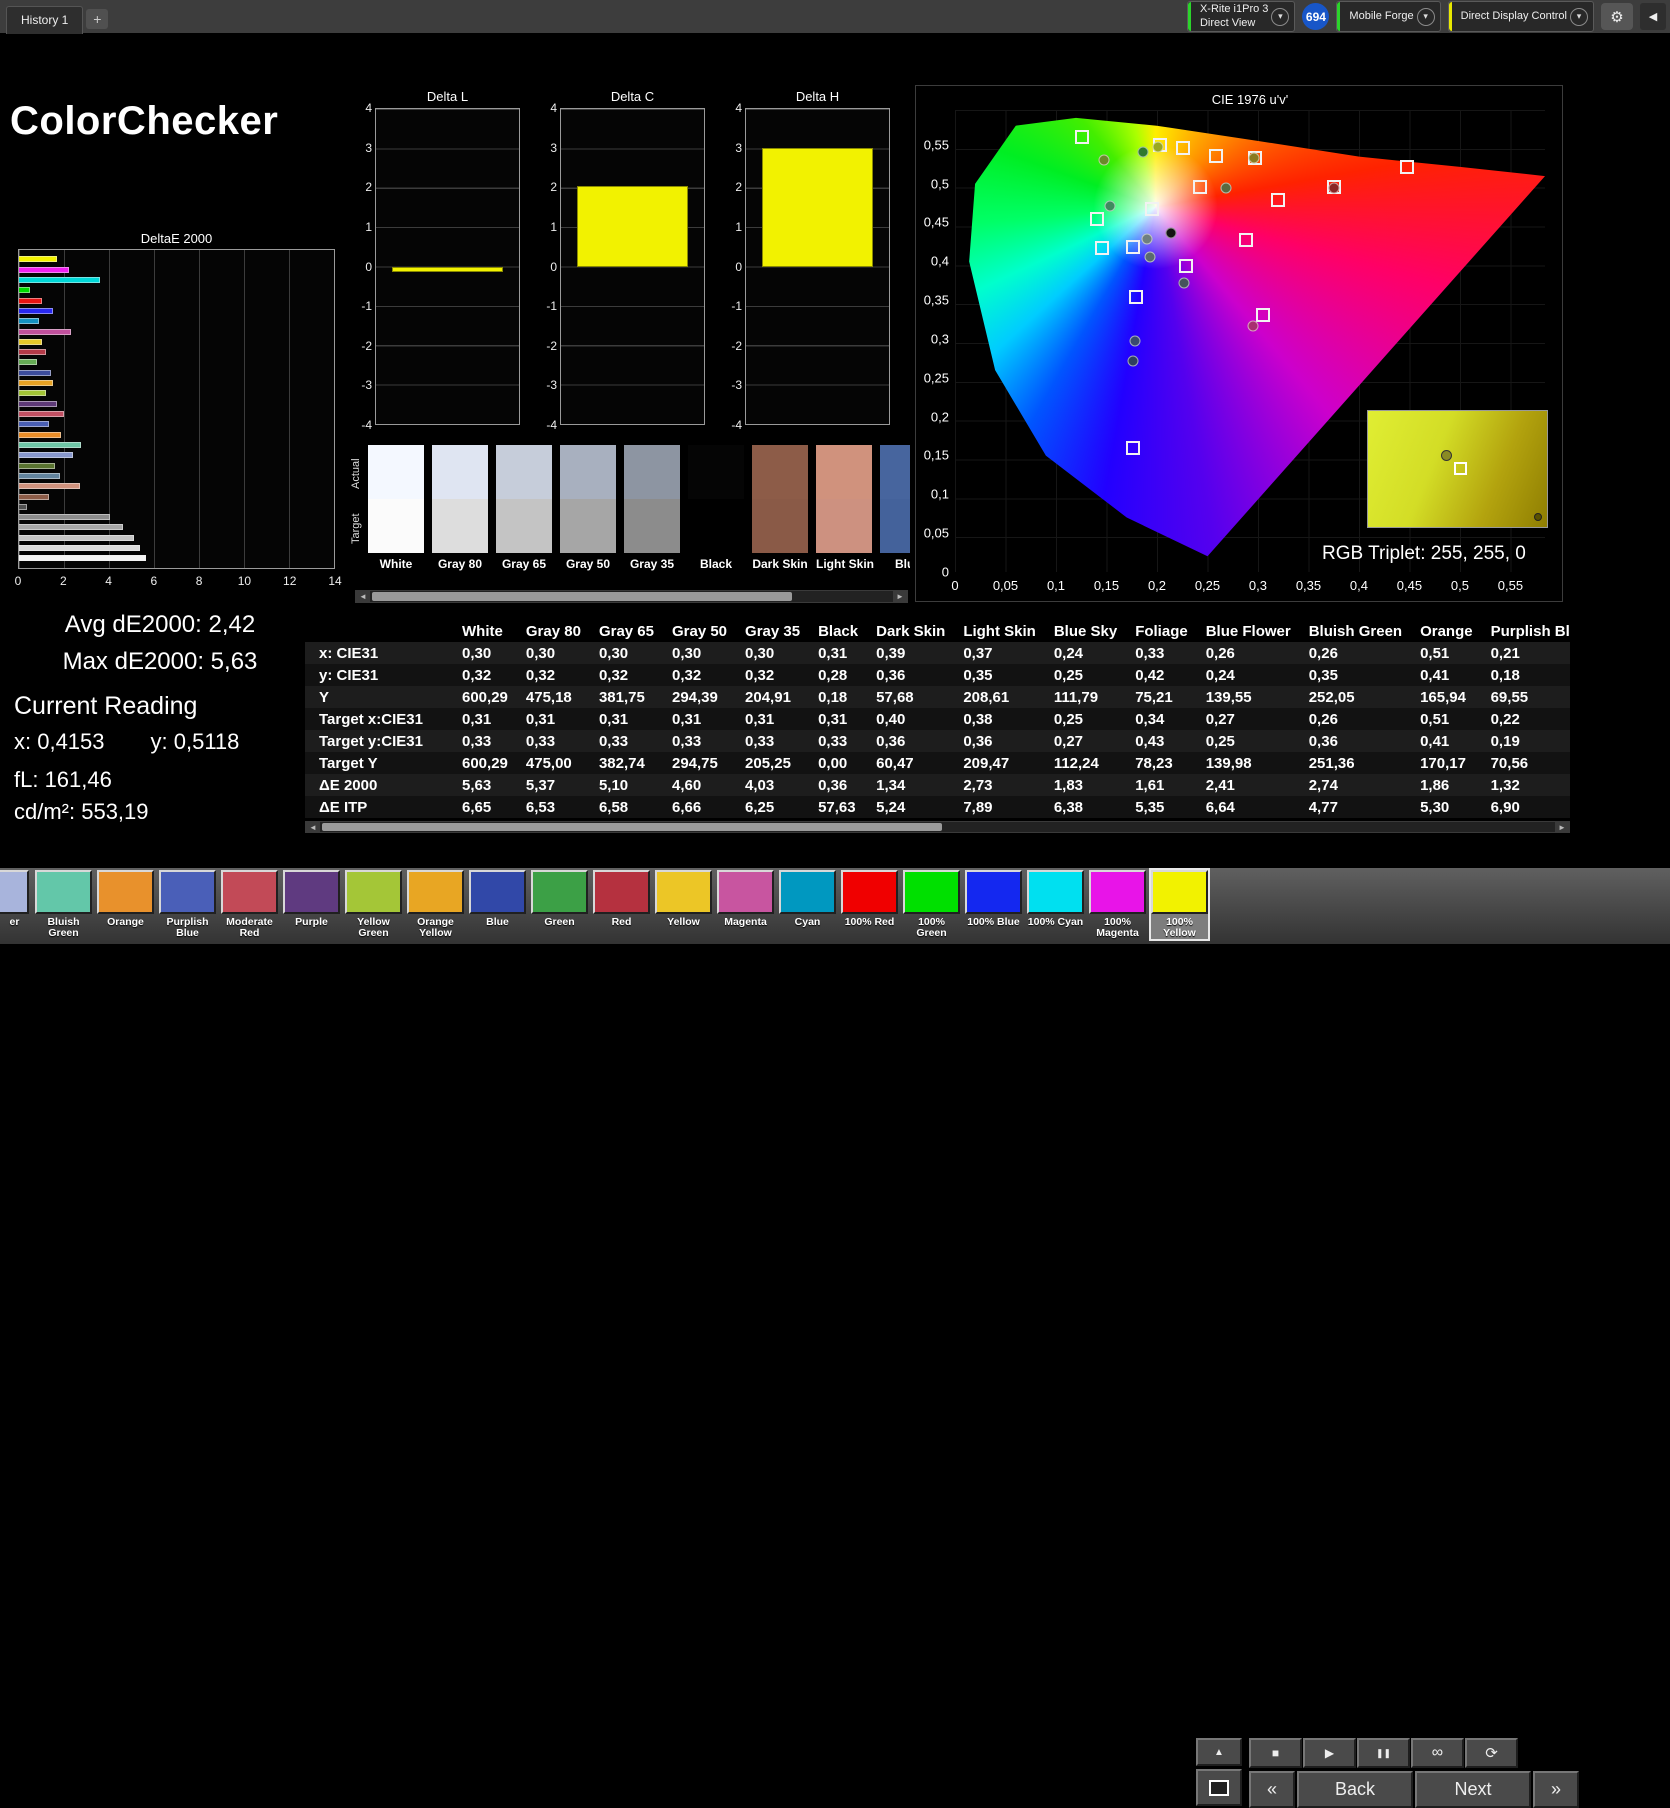 This screenshot has width=1670, height=1808. I want to click on patch-button-bluish-green: Bluish Green, so click(63, 904).